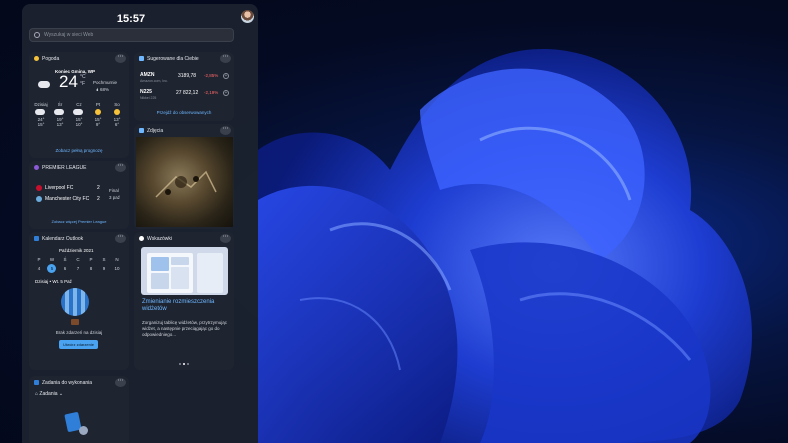  What do you see at coordinates (39, 188) in the screenshot?
I see `liverpool-badge-icon` at bounding box center [39, 188].